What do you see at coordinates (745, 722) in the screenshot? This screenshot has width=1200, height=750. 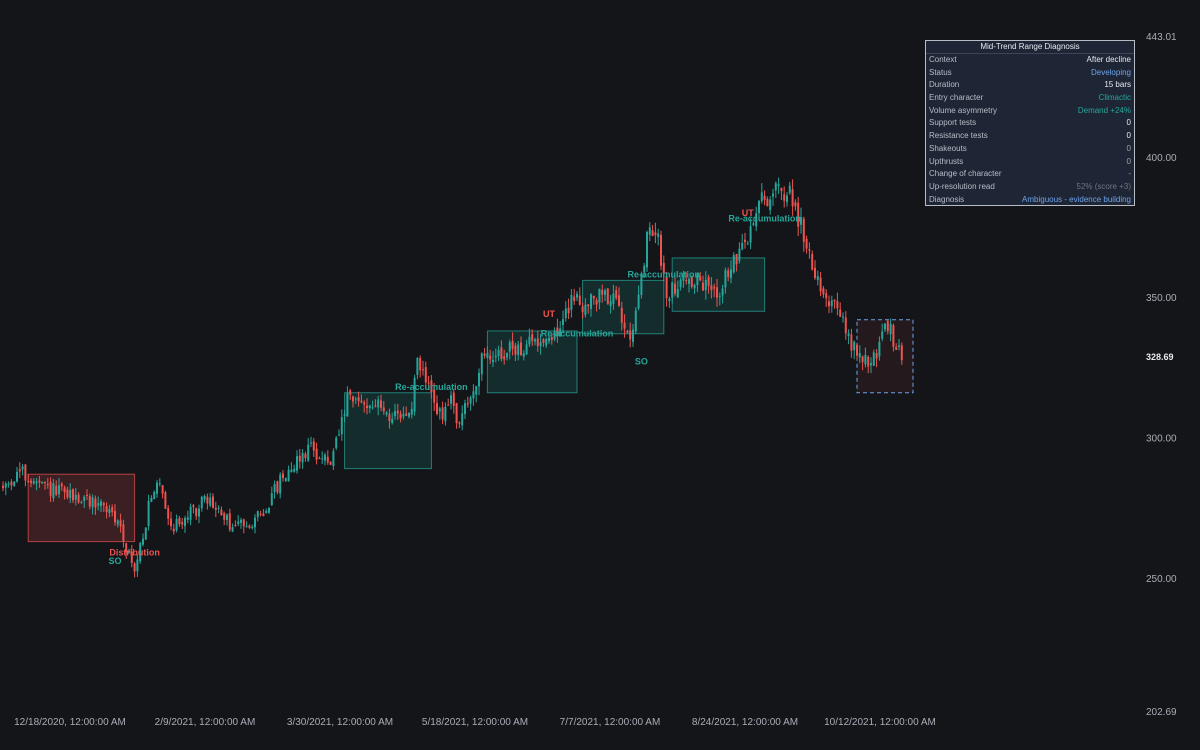 I see `time-tick-label: 8/24/2021, 12:00:00 AM` at bounding box center [745, 722].